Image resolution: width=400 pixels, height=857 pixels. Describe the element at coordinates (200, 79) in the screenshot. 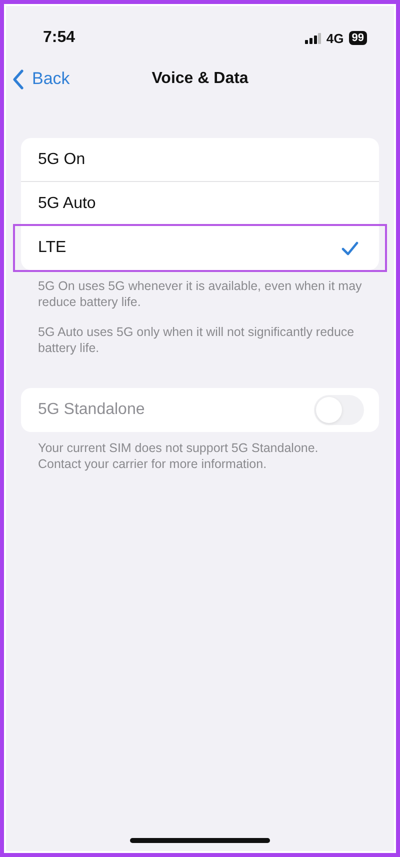

I see `screen-title: Voice & Data` at that location.